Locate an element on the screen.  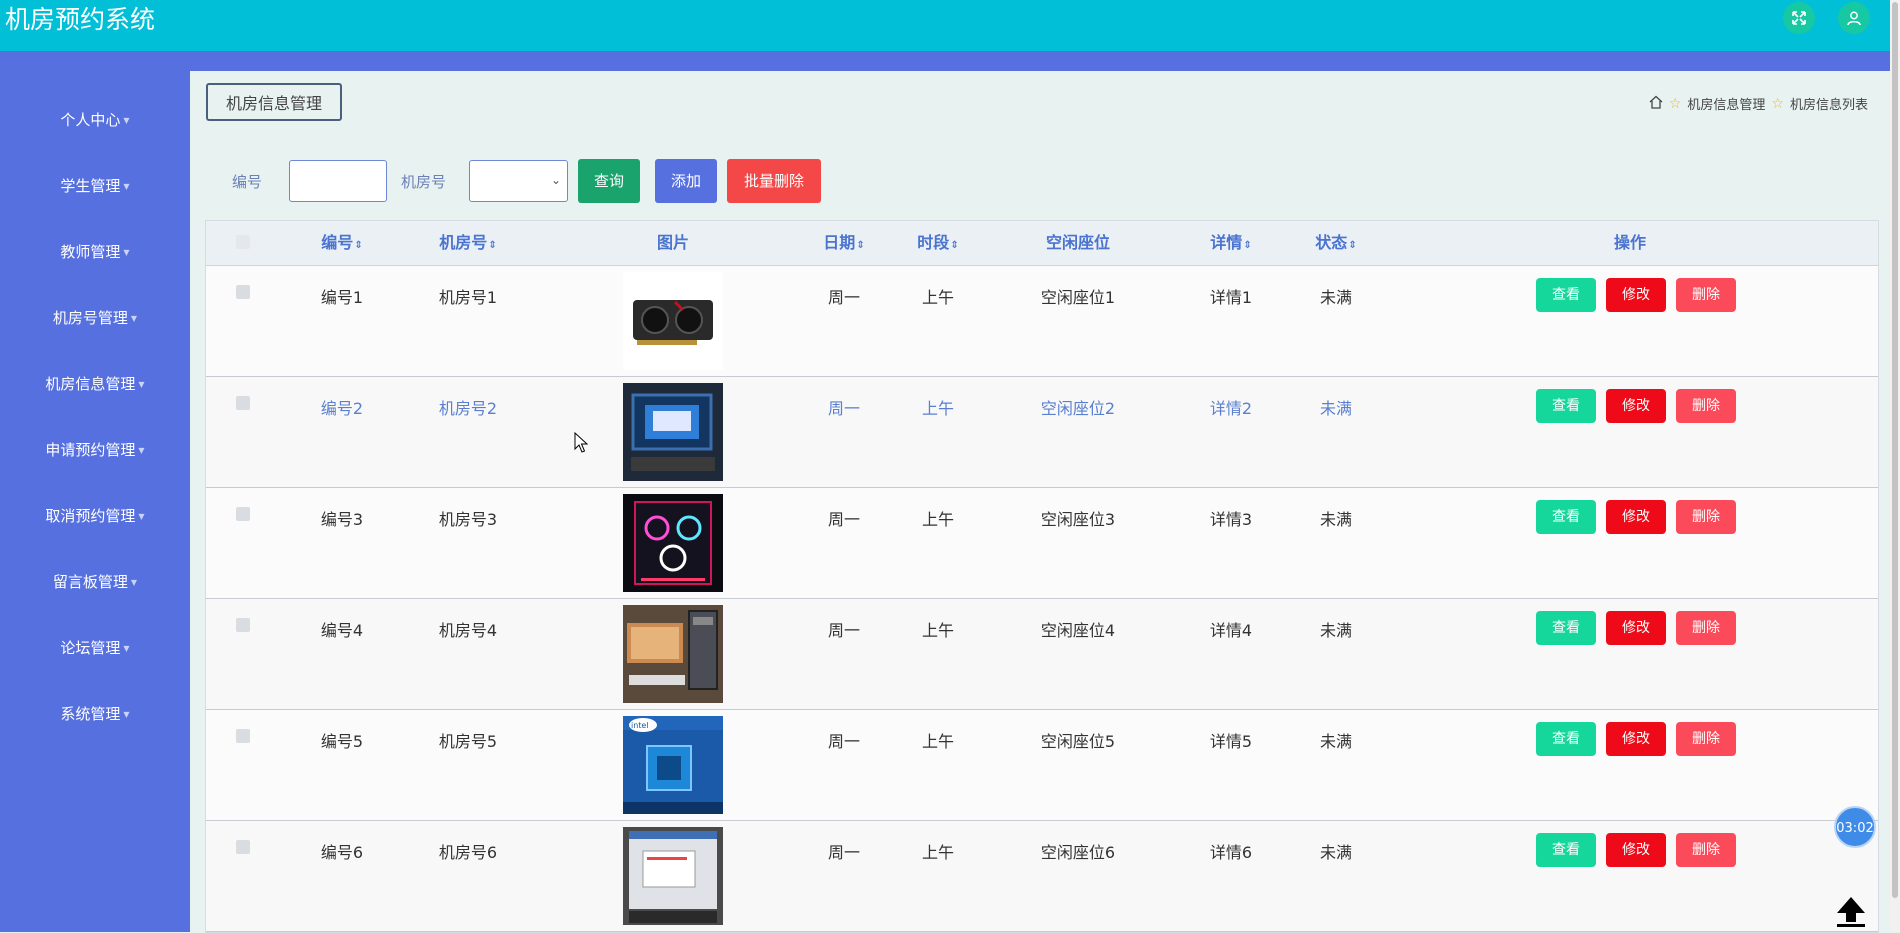
app-title: 机房预约系统 is located at coordinates (80, 19).